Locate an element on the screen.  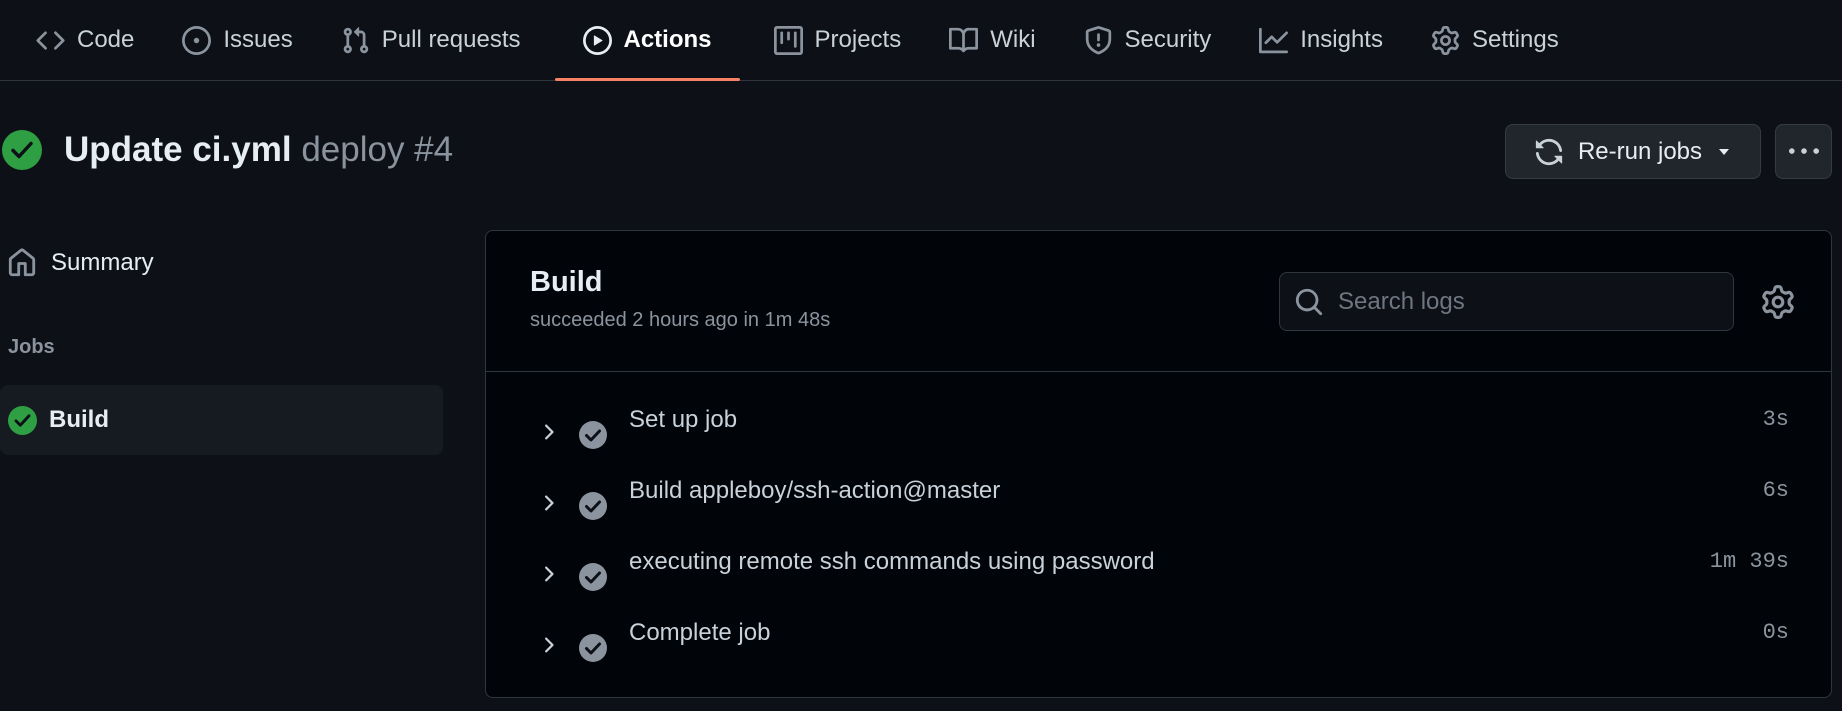
tab-projects: Projects is located at coordinates (838, 40).